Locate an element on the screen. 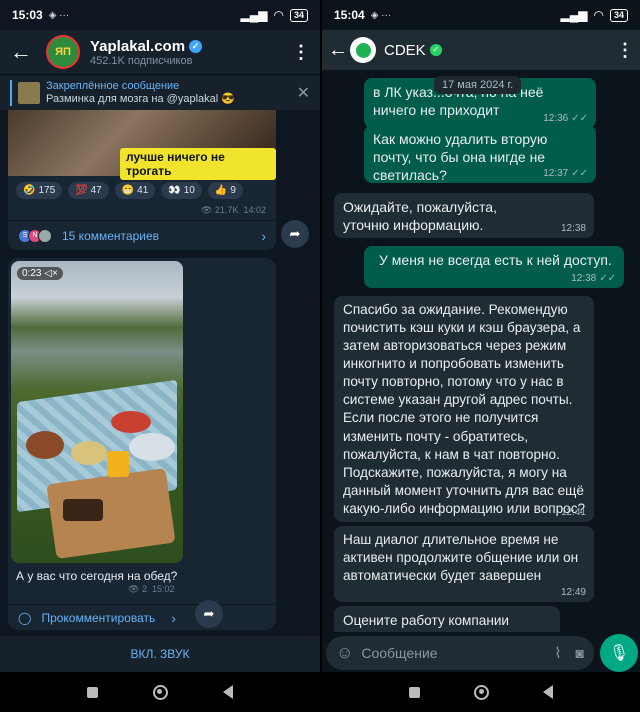 The image size is (640, 712). juice-glass is located at coordinates (118, 464).